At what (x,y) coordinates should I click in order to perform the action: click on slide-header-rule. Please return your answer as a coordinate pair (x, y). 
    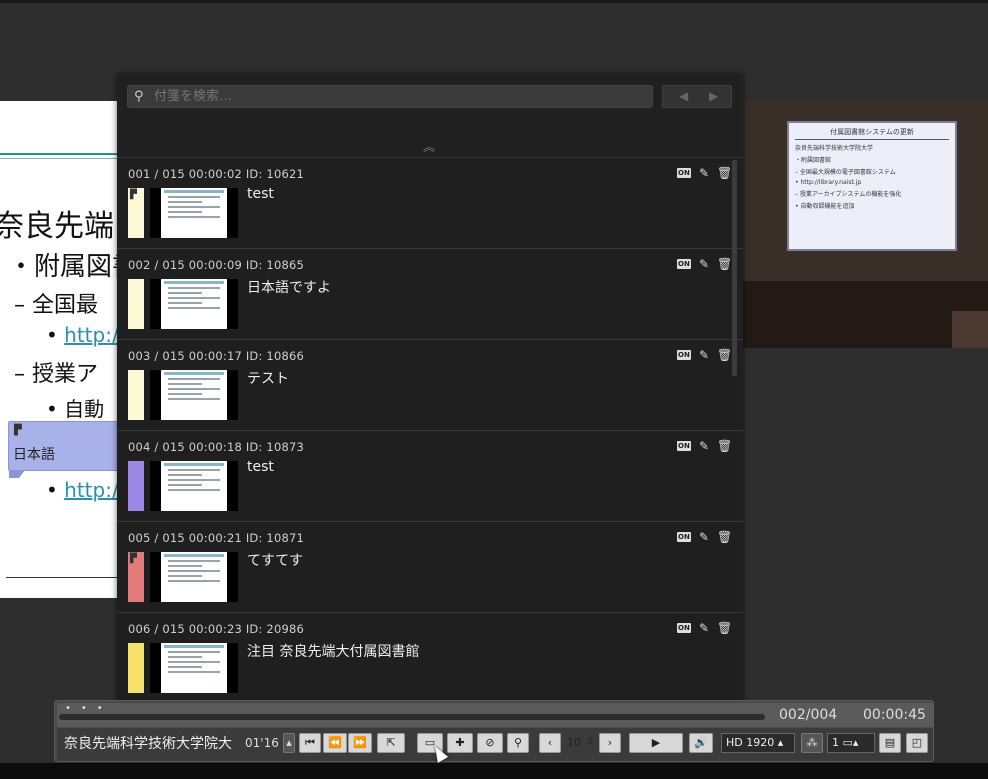
    Looking at the image, I should click on (65, 154).